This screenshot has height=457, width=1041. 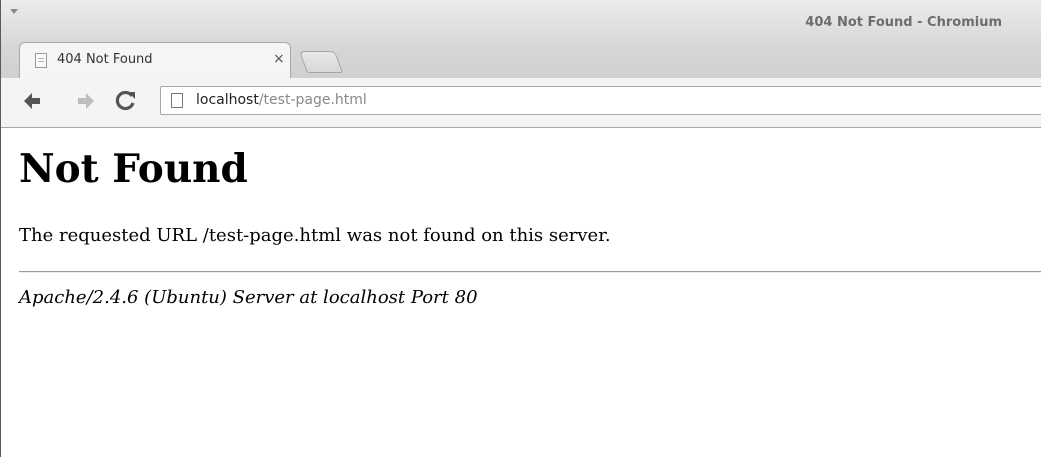 I want to click on toolbar: localhost/test-page.html, so click(x=521, y=103).